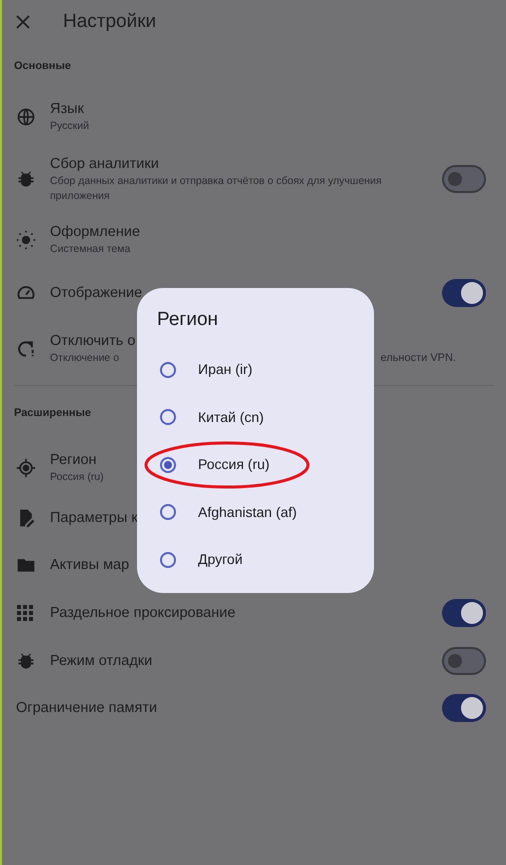 Image resolution: width=506 pixels, height=865 pixels. What do you see at coordinates (85, 358) in the screenshot?
I see `item-subtitle: Отключение о` at bounding box center [85, 358].